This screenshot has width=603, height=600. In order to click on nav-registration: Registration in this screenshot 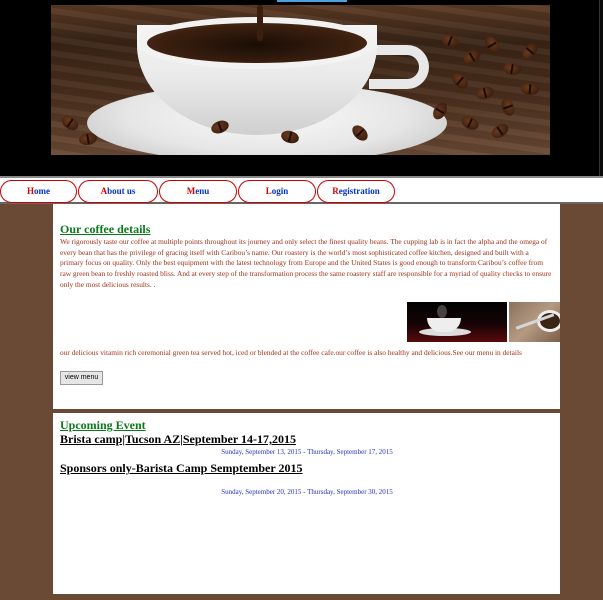, I will do `click(356, 191)`.